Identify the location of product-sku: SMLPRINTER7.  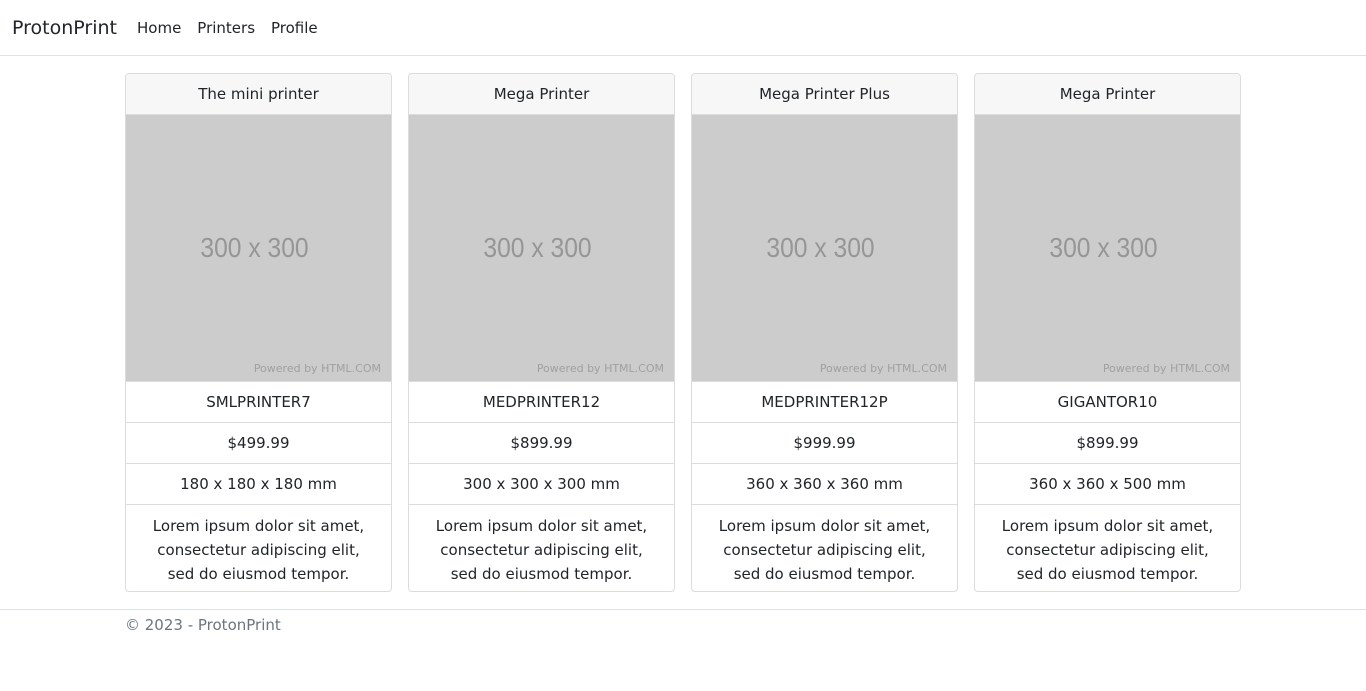
(258, 401).